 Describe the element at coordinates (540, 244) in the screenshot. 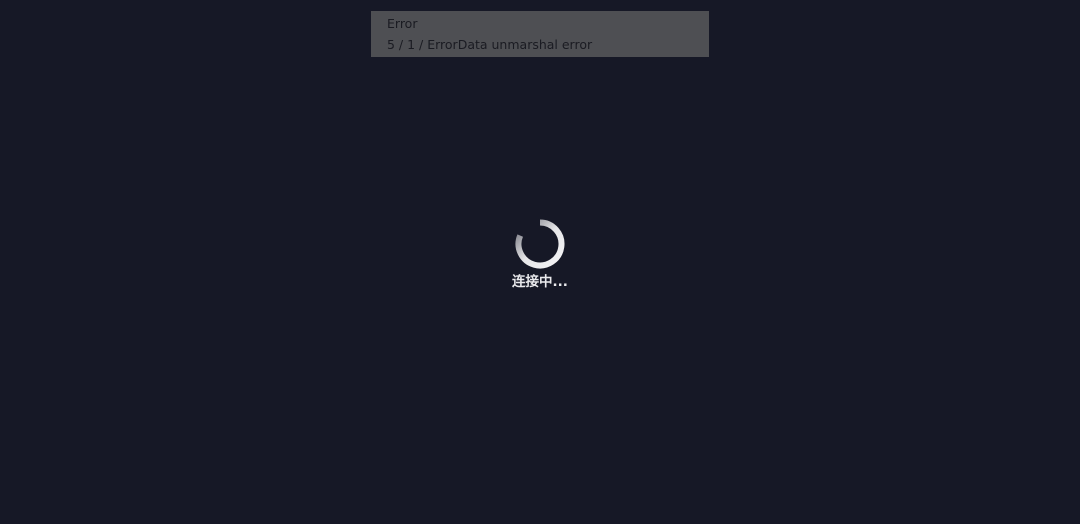

I see `spinner-icon` at that location.